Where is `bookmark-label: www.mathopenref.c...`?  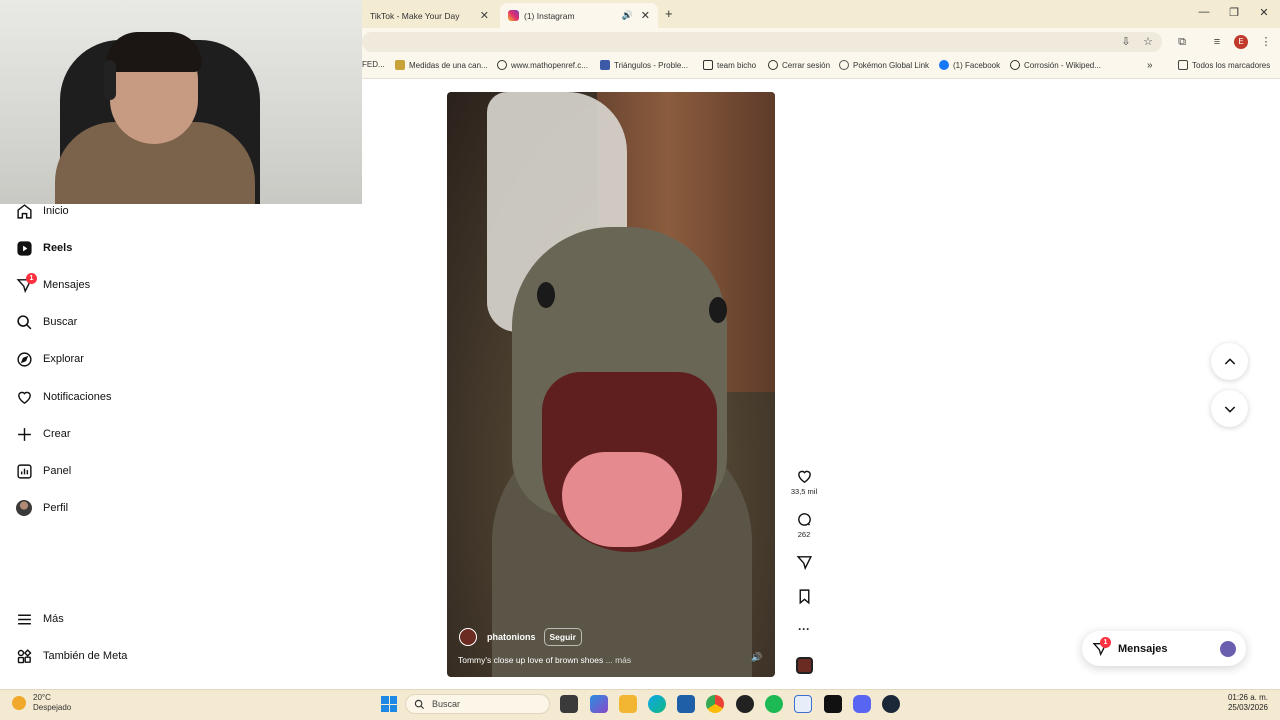 bookmark-label: www.mathopenref.c... is located at coordinates (549, 65).